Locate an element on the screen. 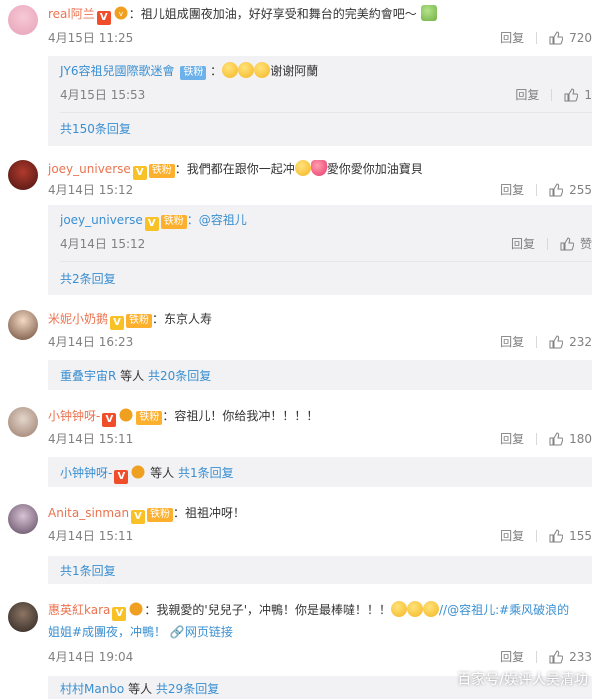 The image size is (600, 699). comment-user-name: 惠英紅kara is located at coordinates (79, 610).